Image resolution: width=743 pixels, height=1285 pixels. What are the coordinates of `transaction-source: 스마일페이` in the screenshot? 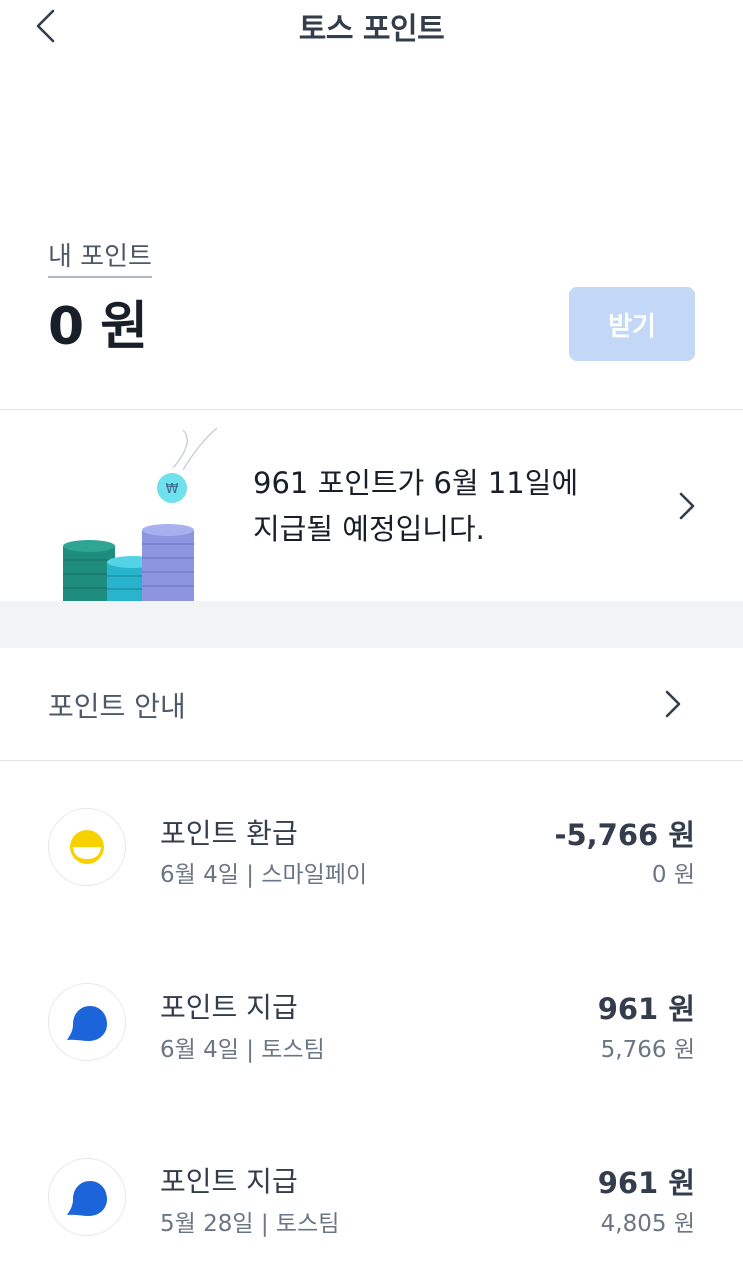 It's located at (314, 875).